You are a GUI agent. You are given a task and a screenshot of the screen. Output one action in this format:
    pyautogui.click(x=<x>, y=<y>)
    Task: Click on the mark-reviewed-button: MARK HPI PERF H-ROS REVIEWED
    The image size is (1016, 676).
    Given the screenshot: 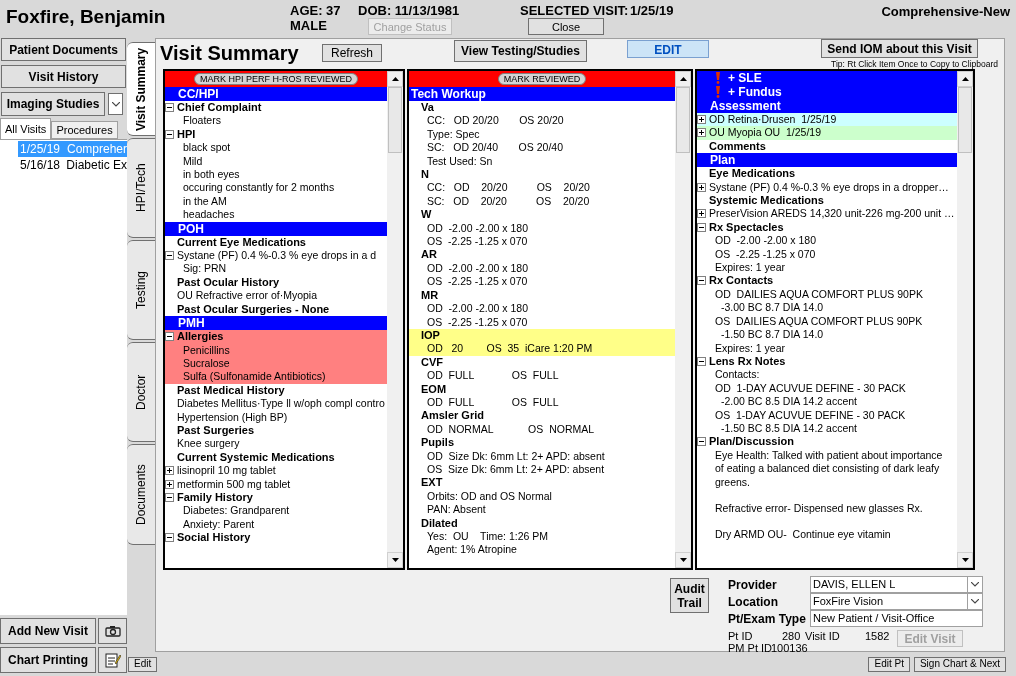 What is the action you would take?
    pyautogui.click(x=276, y=79)
    